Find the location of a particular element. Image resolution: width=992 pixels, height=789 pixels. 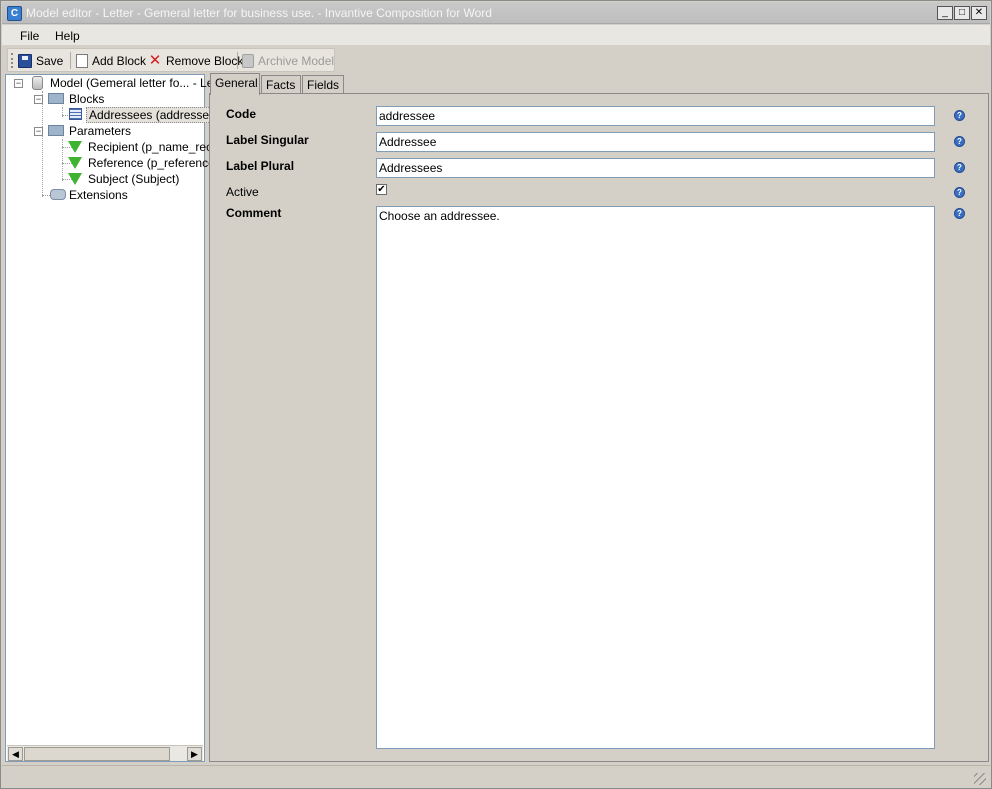

minimize-button: _ is located at coordinates (945, 13).